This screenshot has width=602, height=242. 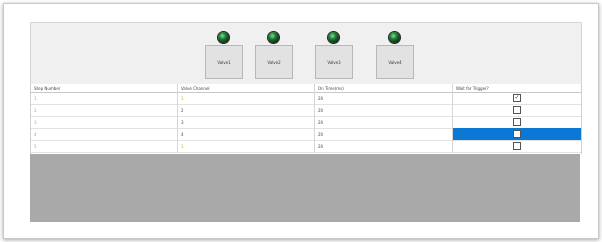 What do you see at coordinates (104, 110) in the screenshot?
I see `step-number-cell: 2` at bounding box center [104, 110].